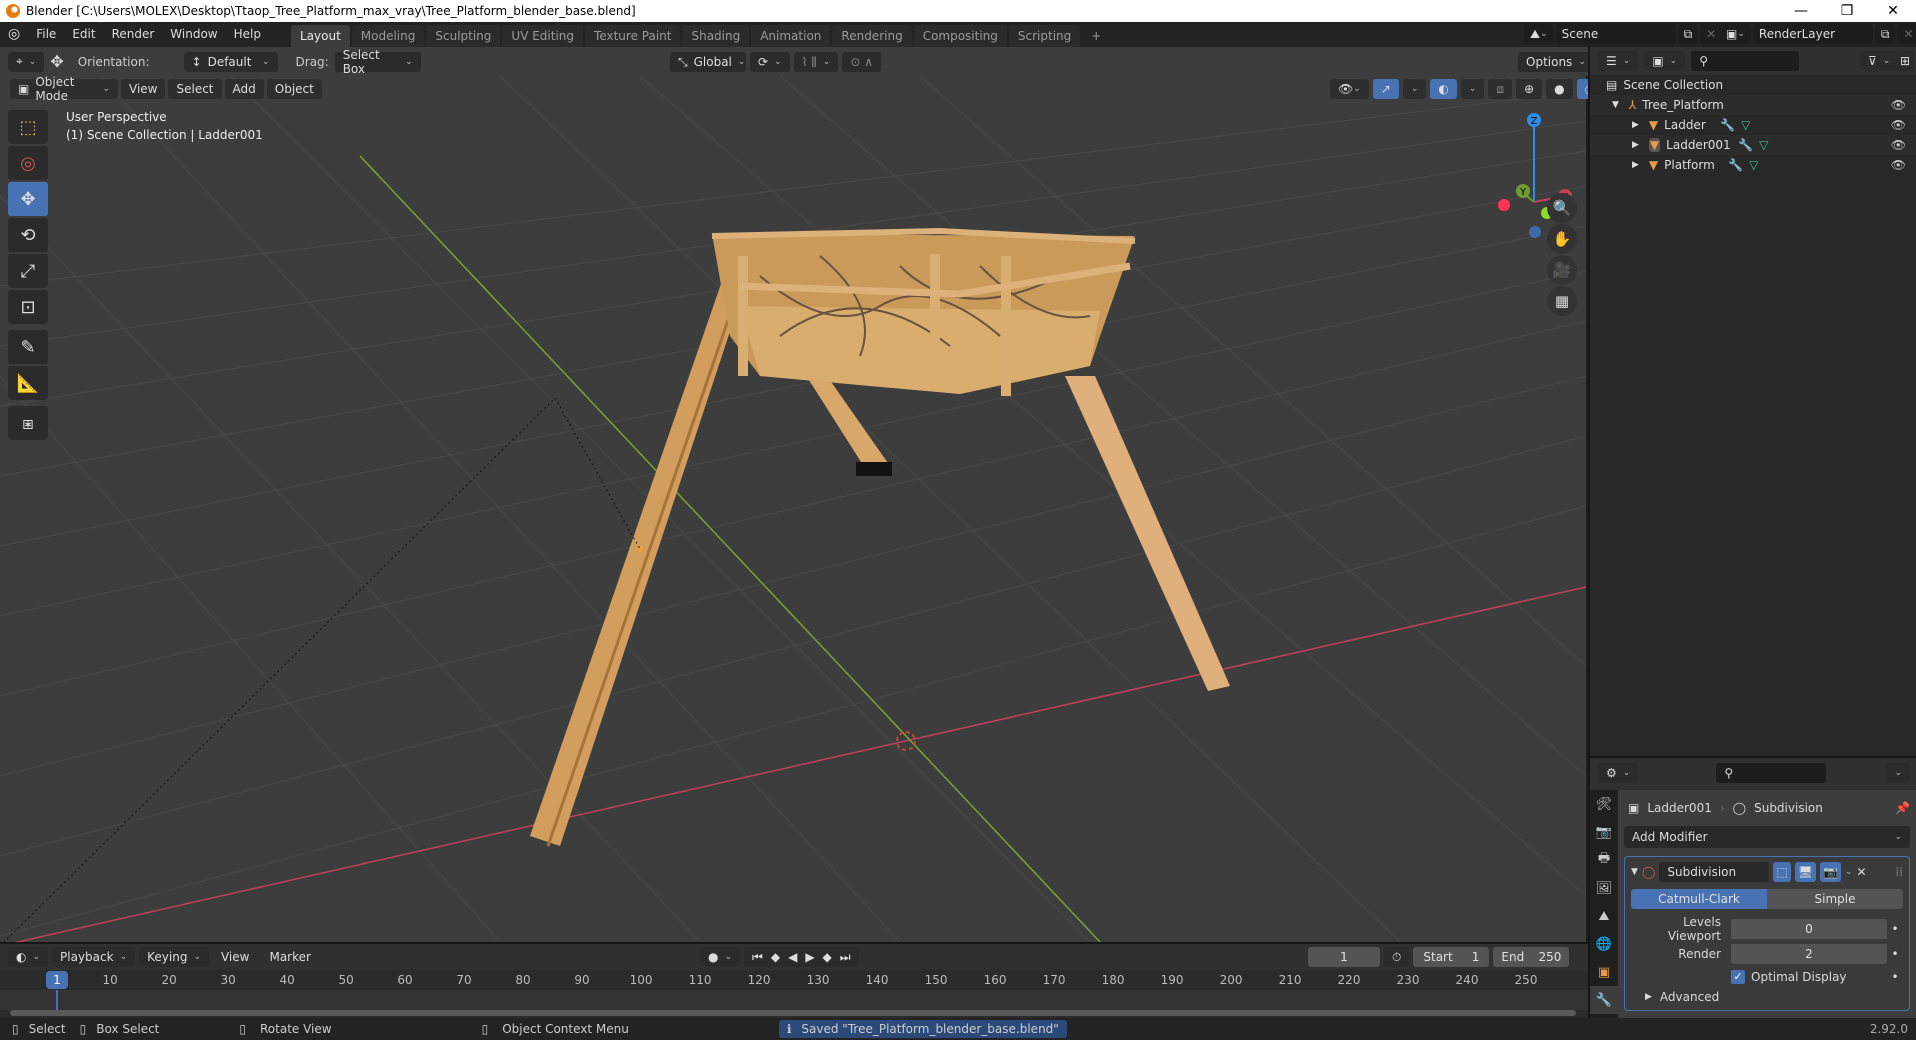 This screenshot has height=1040, width=1916. Describe the element at coordinates (1714, 872) in the screenshot. I see `modifier-name-field: Subdivision` at that location.